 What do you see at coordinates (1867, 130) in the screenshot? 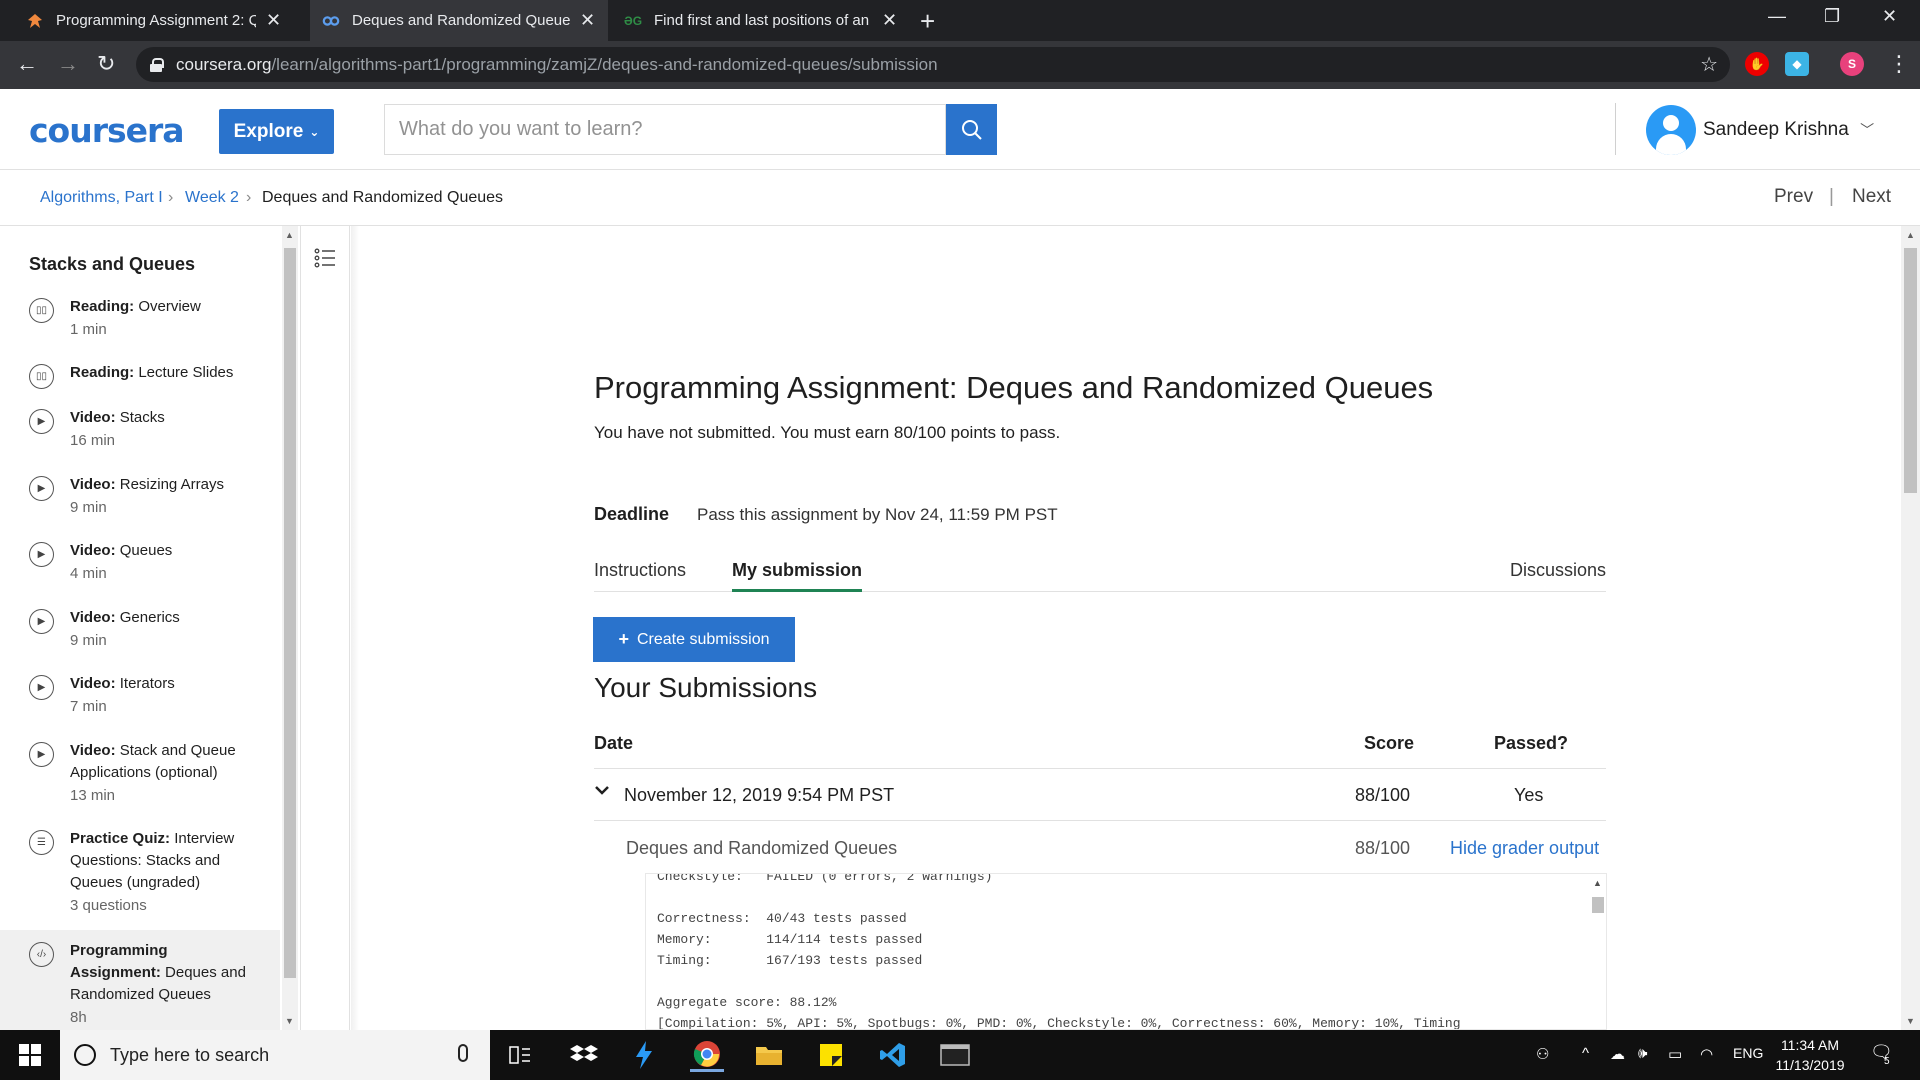
I see `chevron-down-icon: ﹀` at bounding box center [1867, 130].